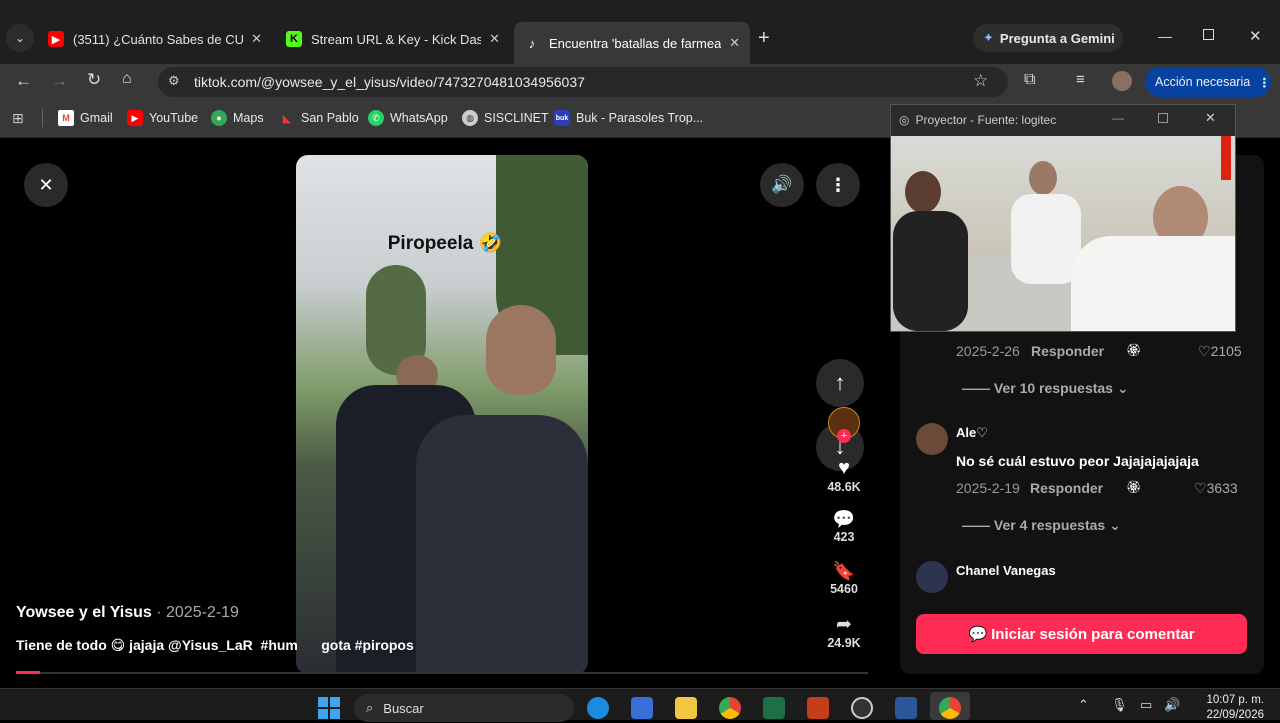 The image size is (1280, 723). I want to click on comment-like: ♡2105, so click(1220, 351).